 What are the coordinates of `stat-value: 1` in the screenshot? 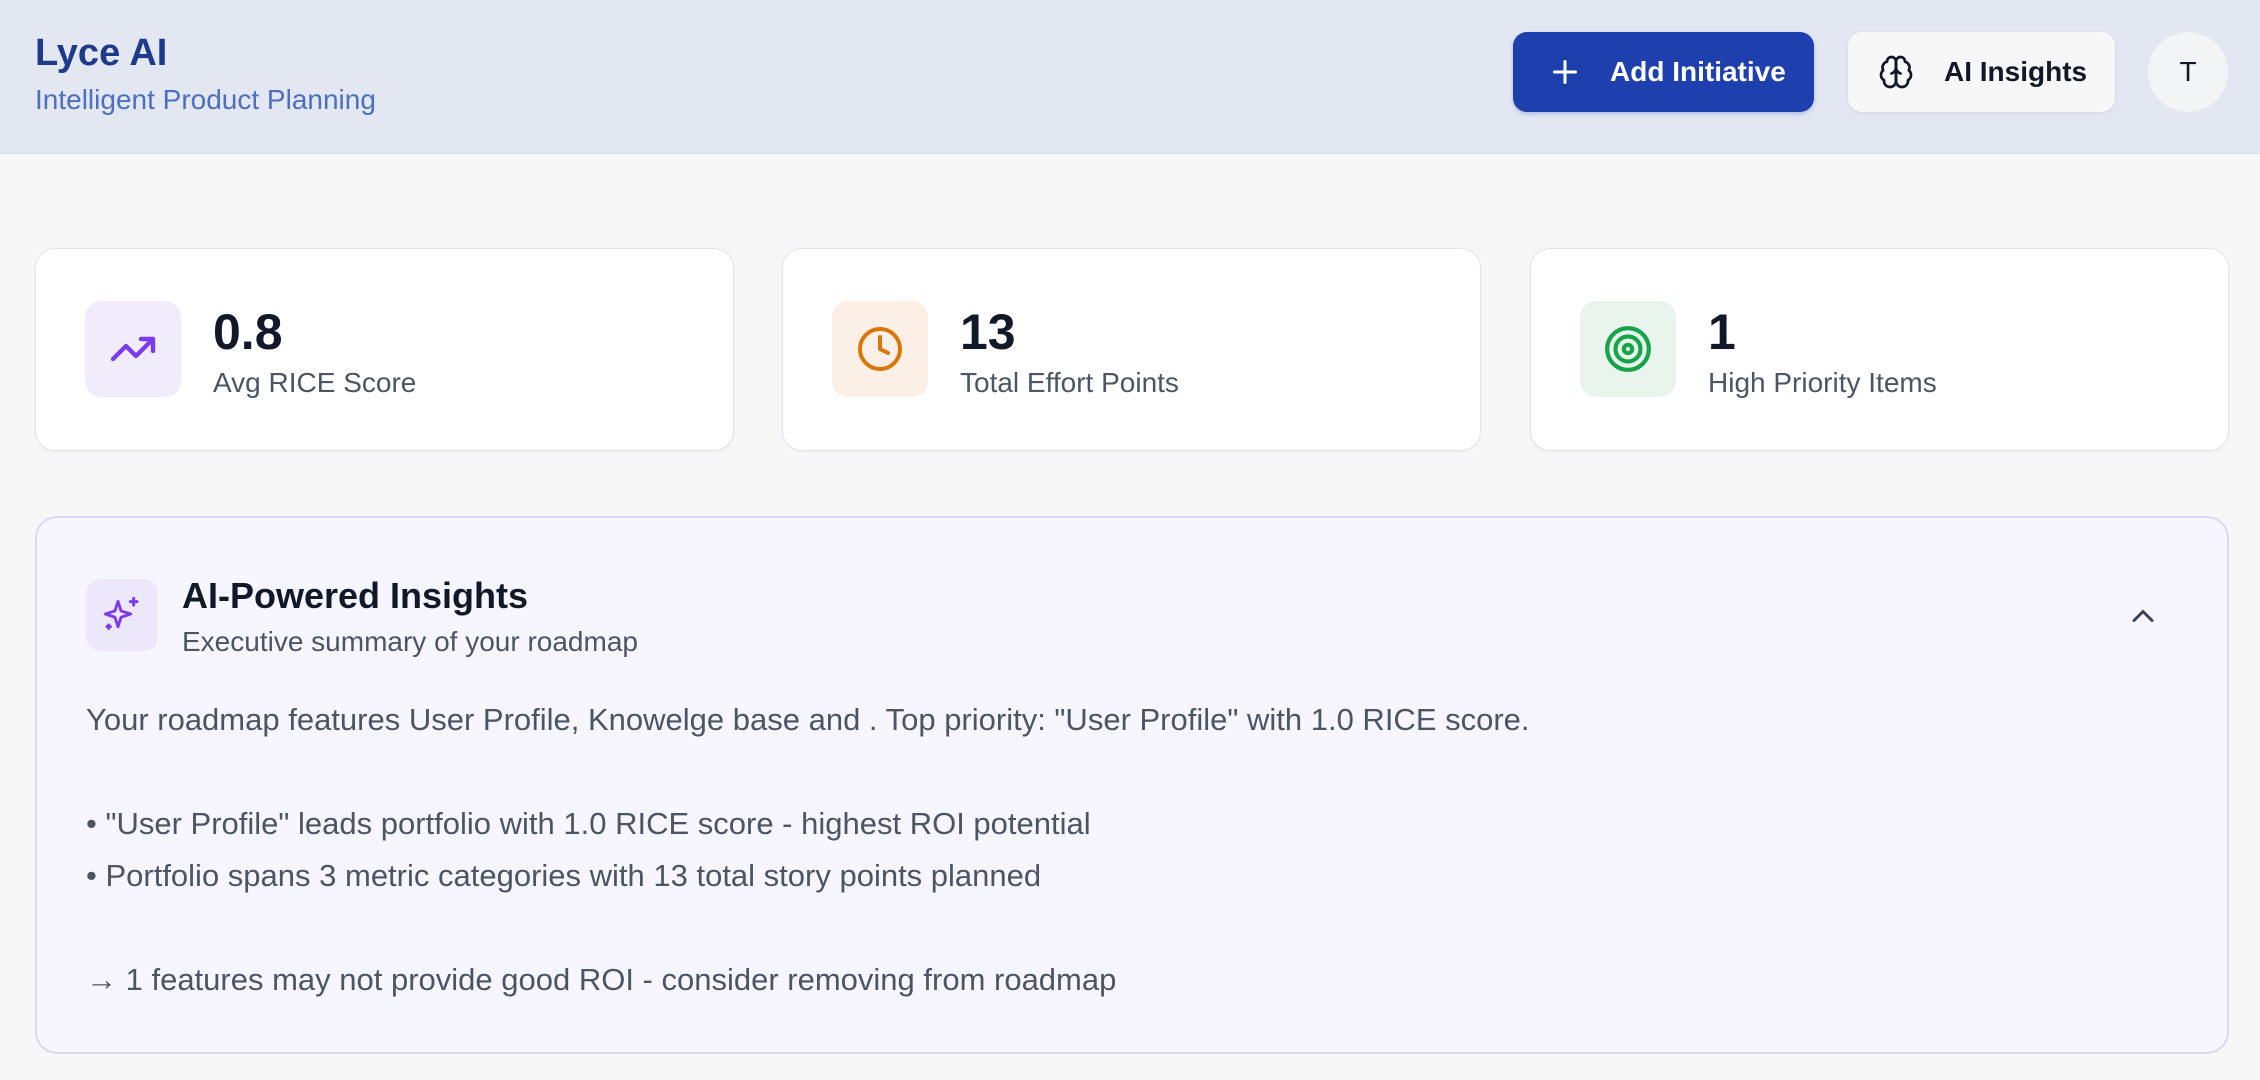 It's located at (1722, 332).